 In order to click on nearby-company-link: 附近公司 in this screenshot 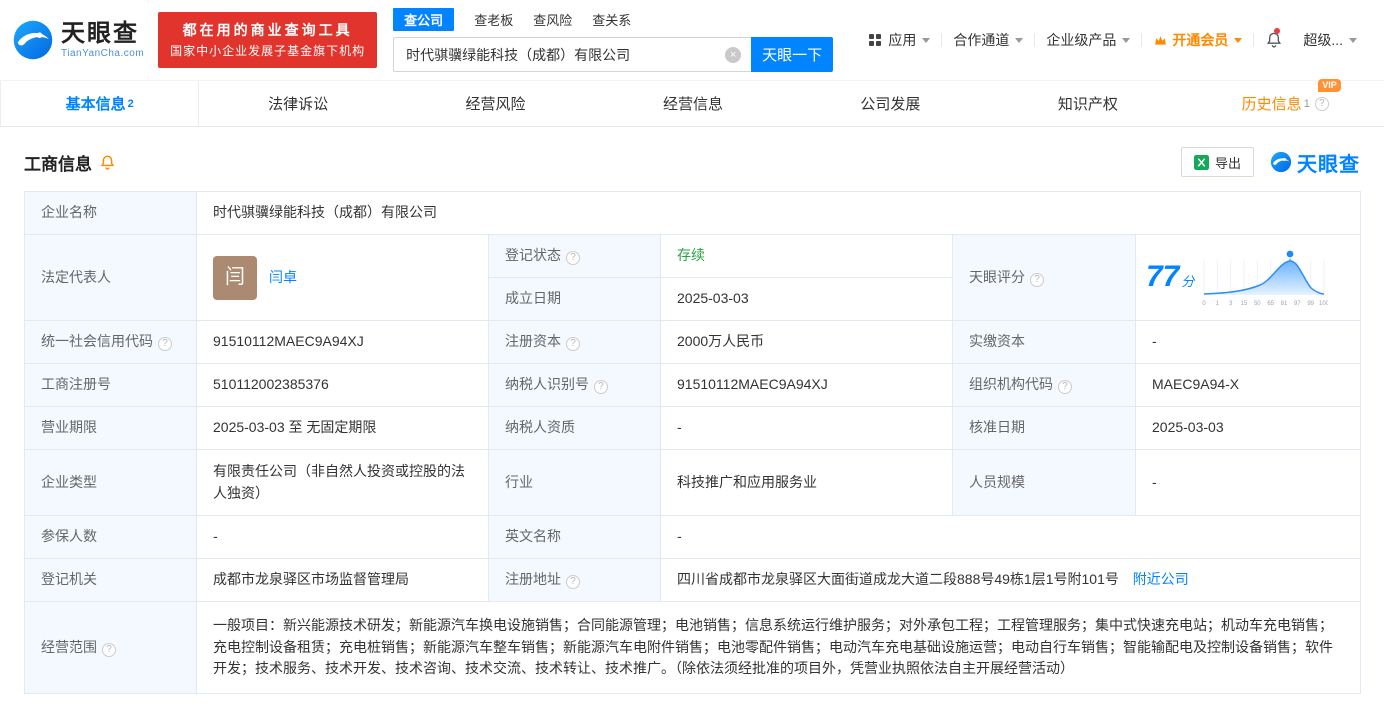, I will do `click(1161, 579)`.